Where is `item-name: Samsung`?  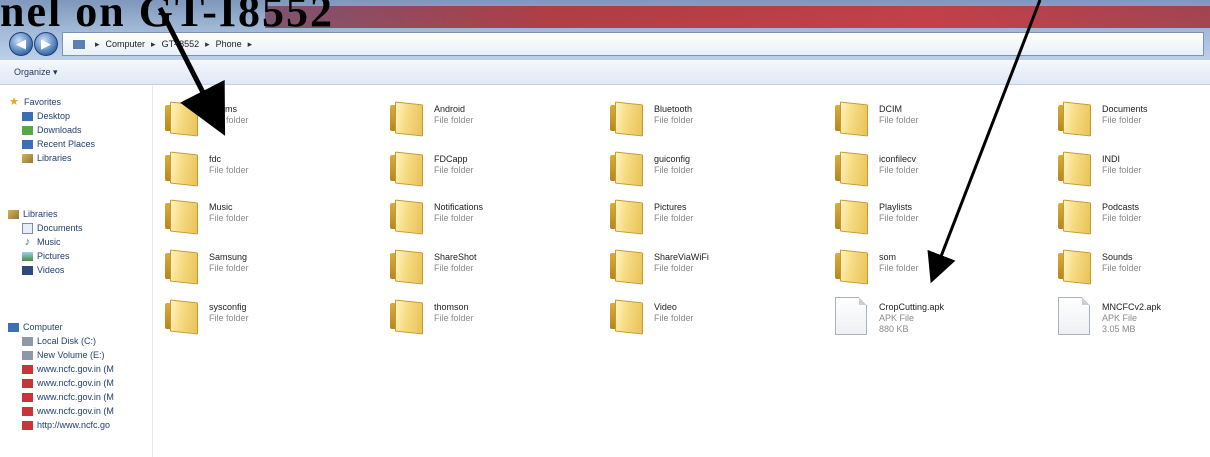
item-name: Samsung is located at coordinates (228, 257).